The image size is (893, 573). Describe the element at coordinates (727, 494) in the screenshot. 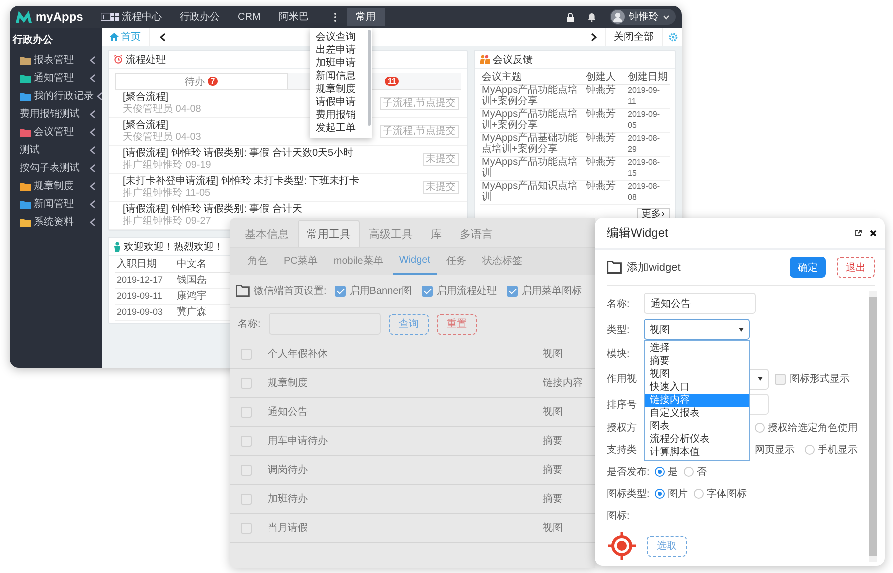

I see `radio-label: 字体图标` at that location.